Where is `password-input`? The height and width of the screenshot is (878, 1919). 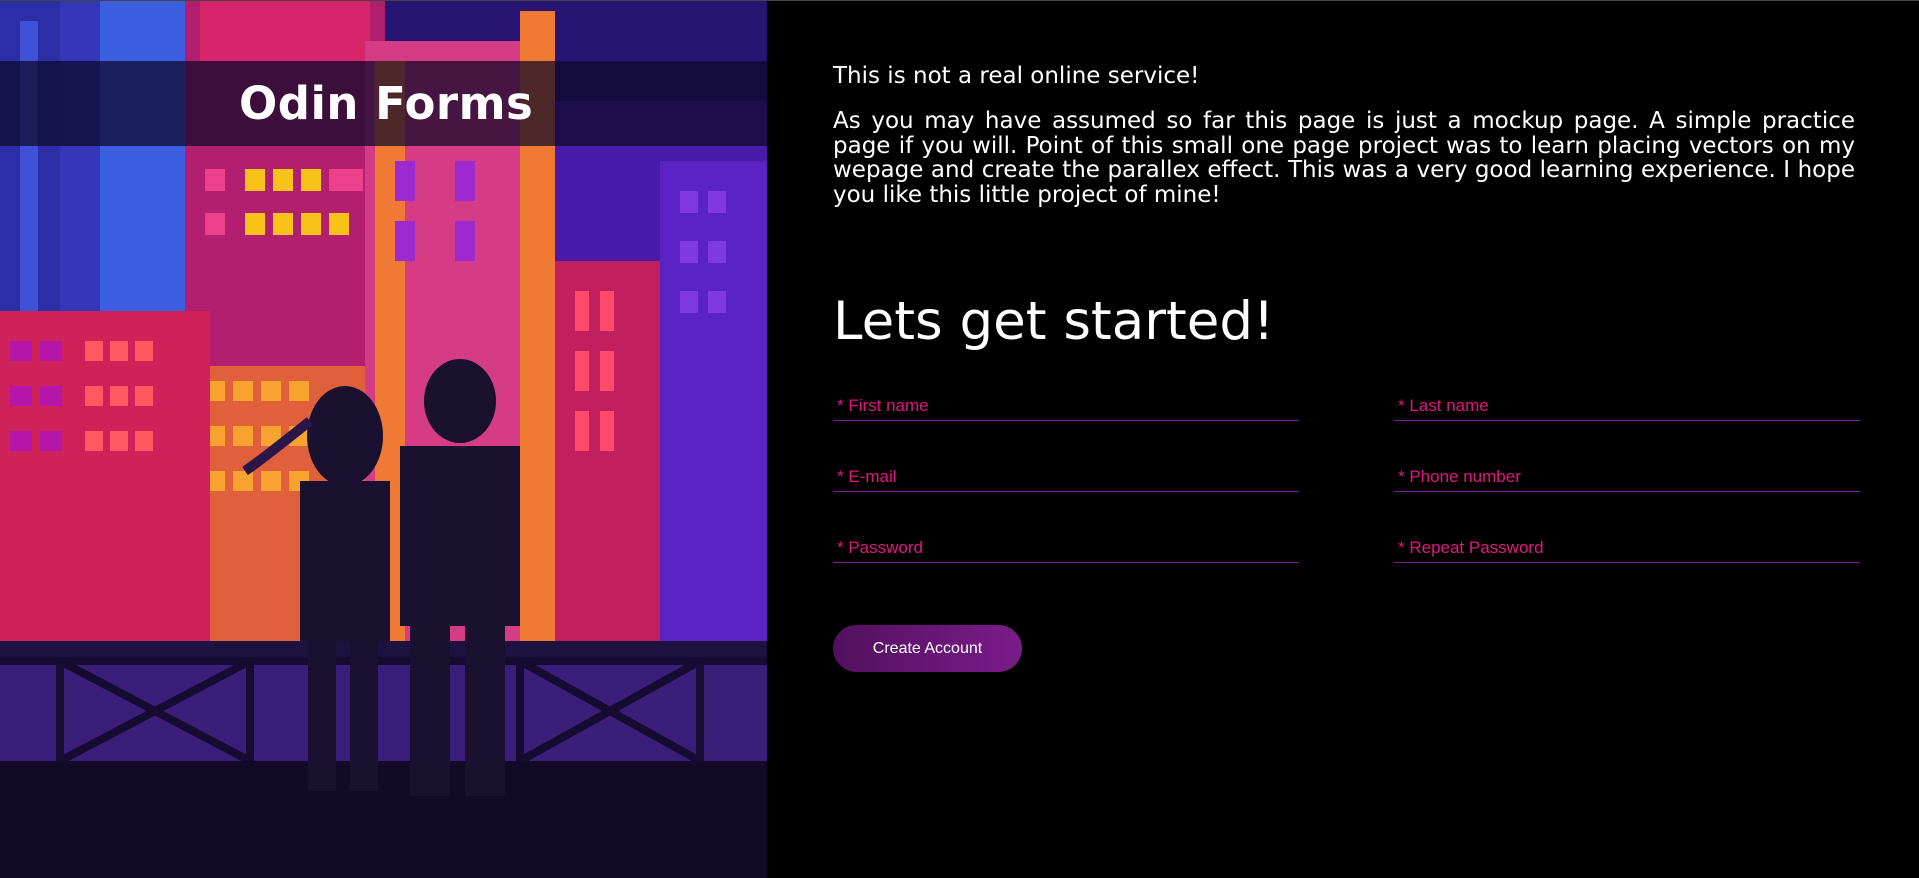
password-input is located at coordinates (1066, 547).